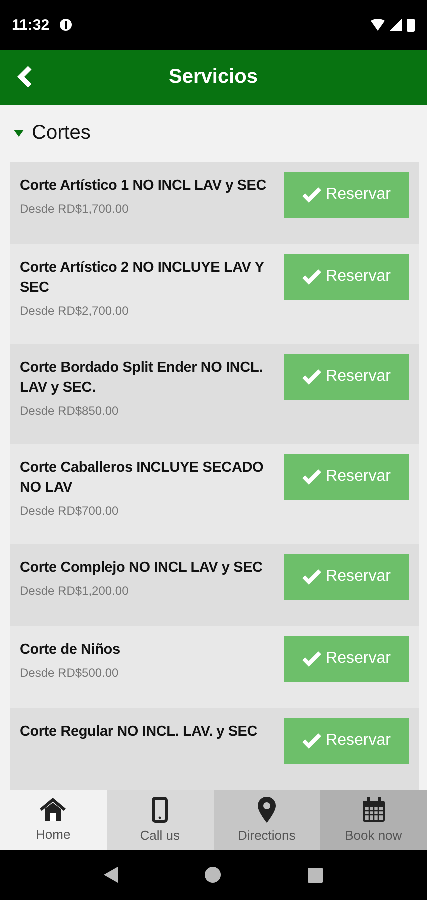 This screenshot has width=427, height=900. Describe the element at coordinates (267, 810) in the screenshot. I see `pin-icon` at that location.